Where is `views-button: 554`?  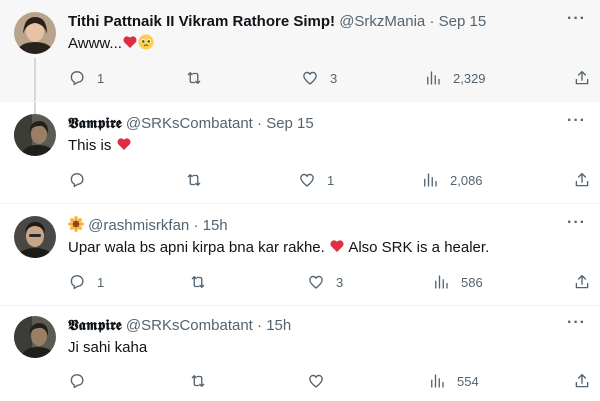
views-button: 554 is located at coordinates (453, 381).